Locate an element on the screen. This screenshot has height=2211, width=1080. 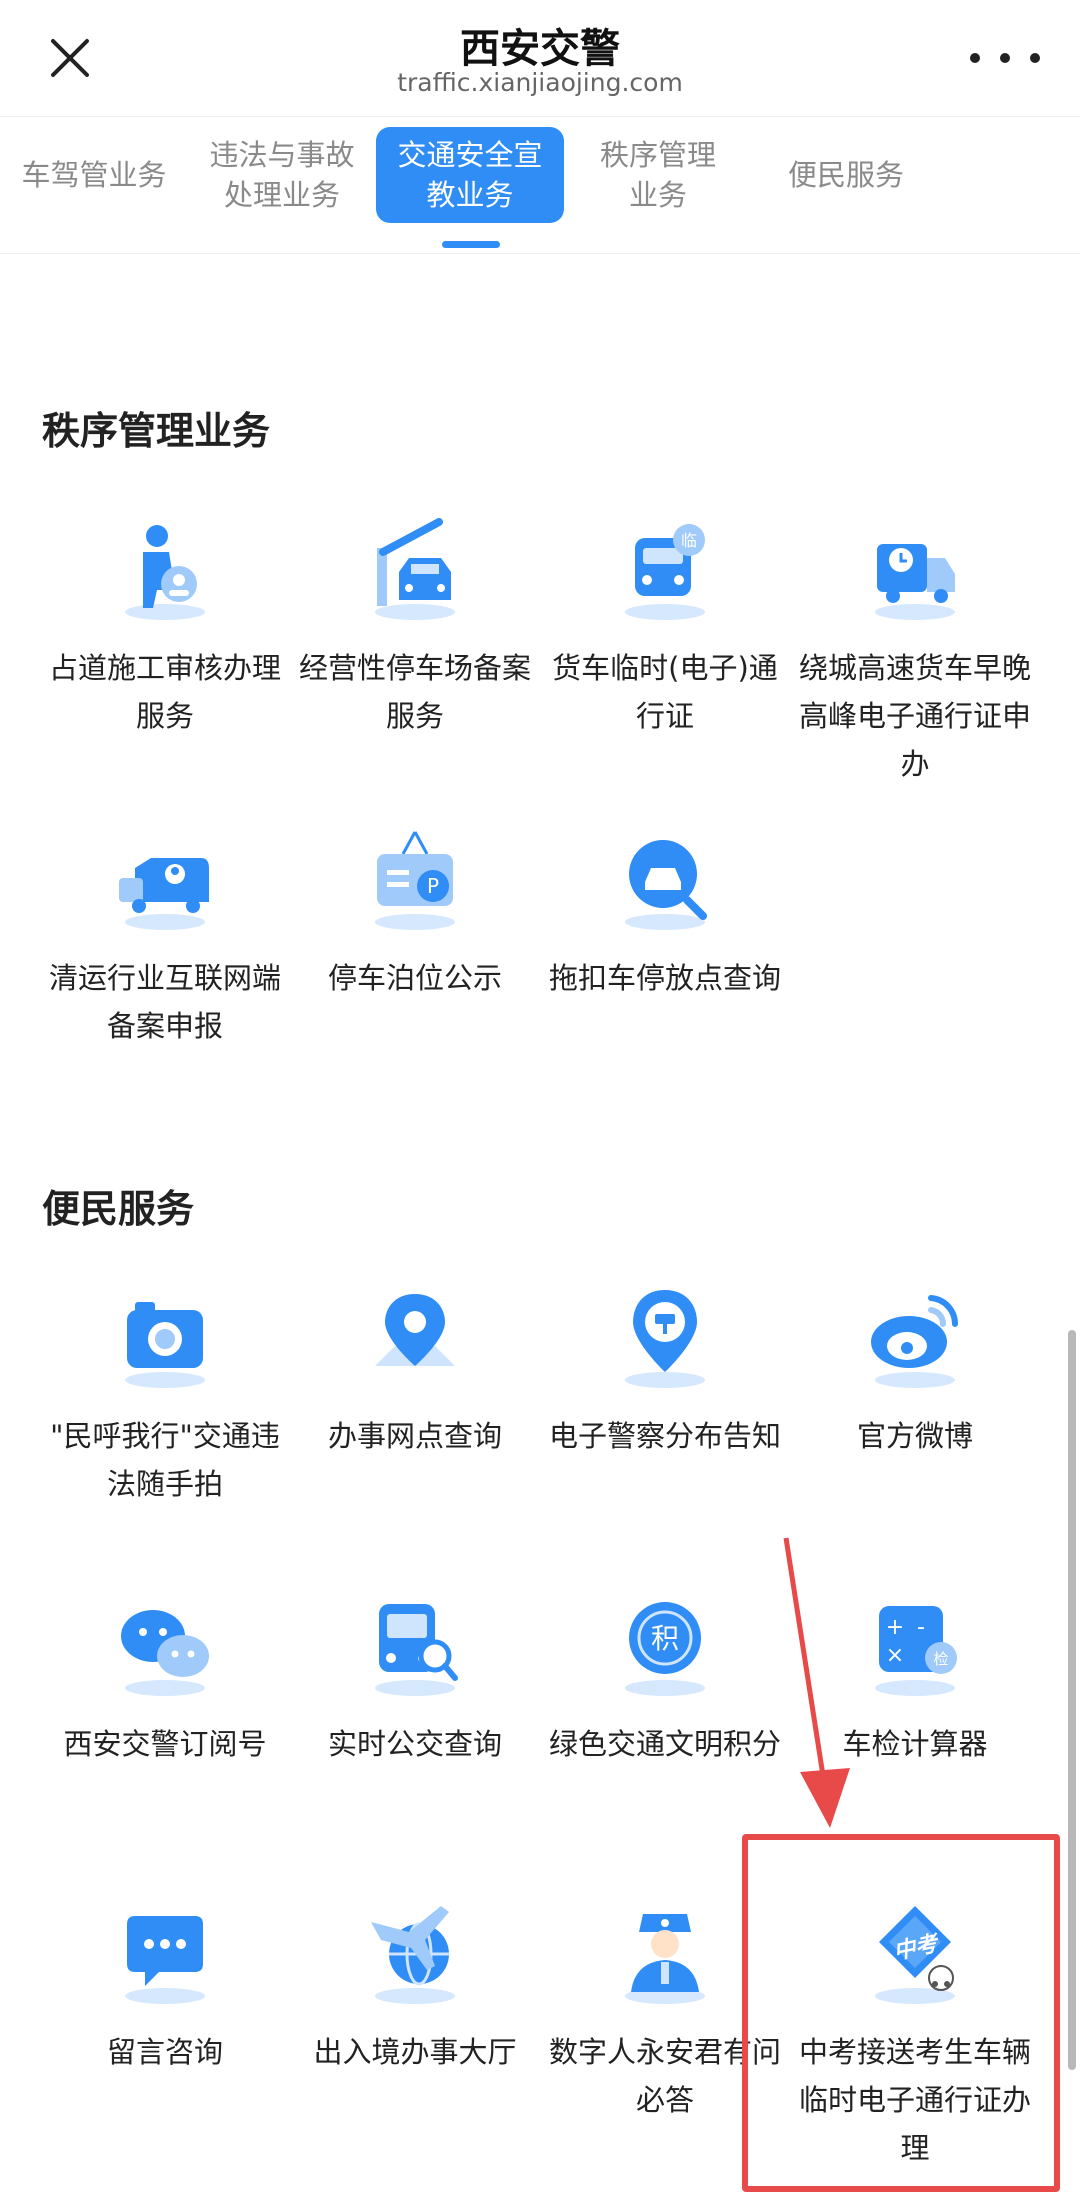
service-item-towed-car-lookup: 拖扣车停放点查询 is located at coordinates (665, 910).